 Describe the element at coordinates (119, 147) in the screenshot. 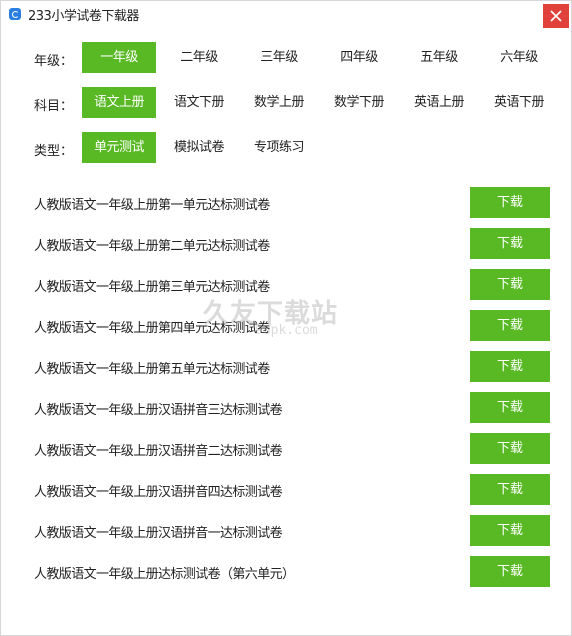

I see `type-option-unit-test: 单元测试` at that location.